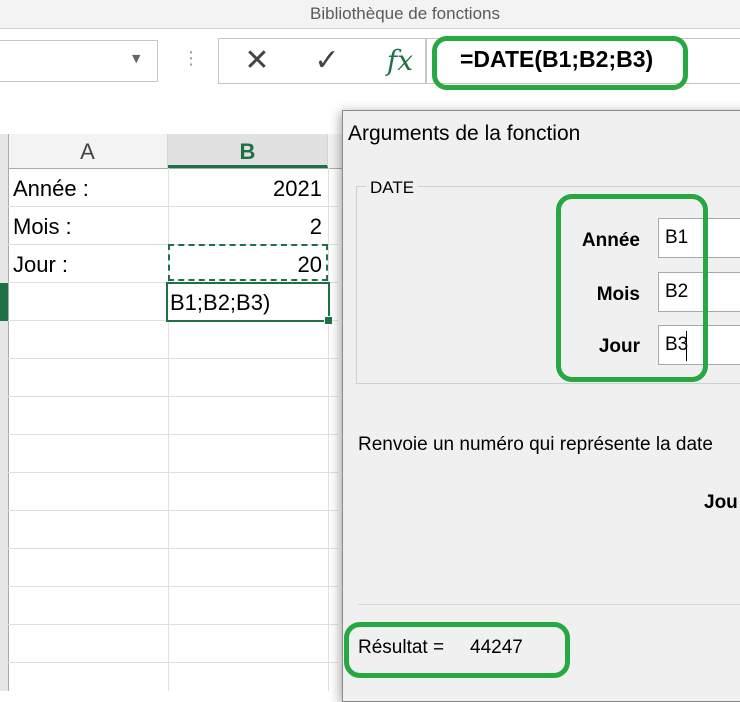 The image size is (740, 702). I want to click on cell-a2: Mois :, so click(42, 227).